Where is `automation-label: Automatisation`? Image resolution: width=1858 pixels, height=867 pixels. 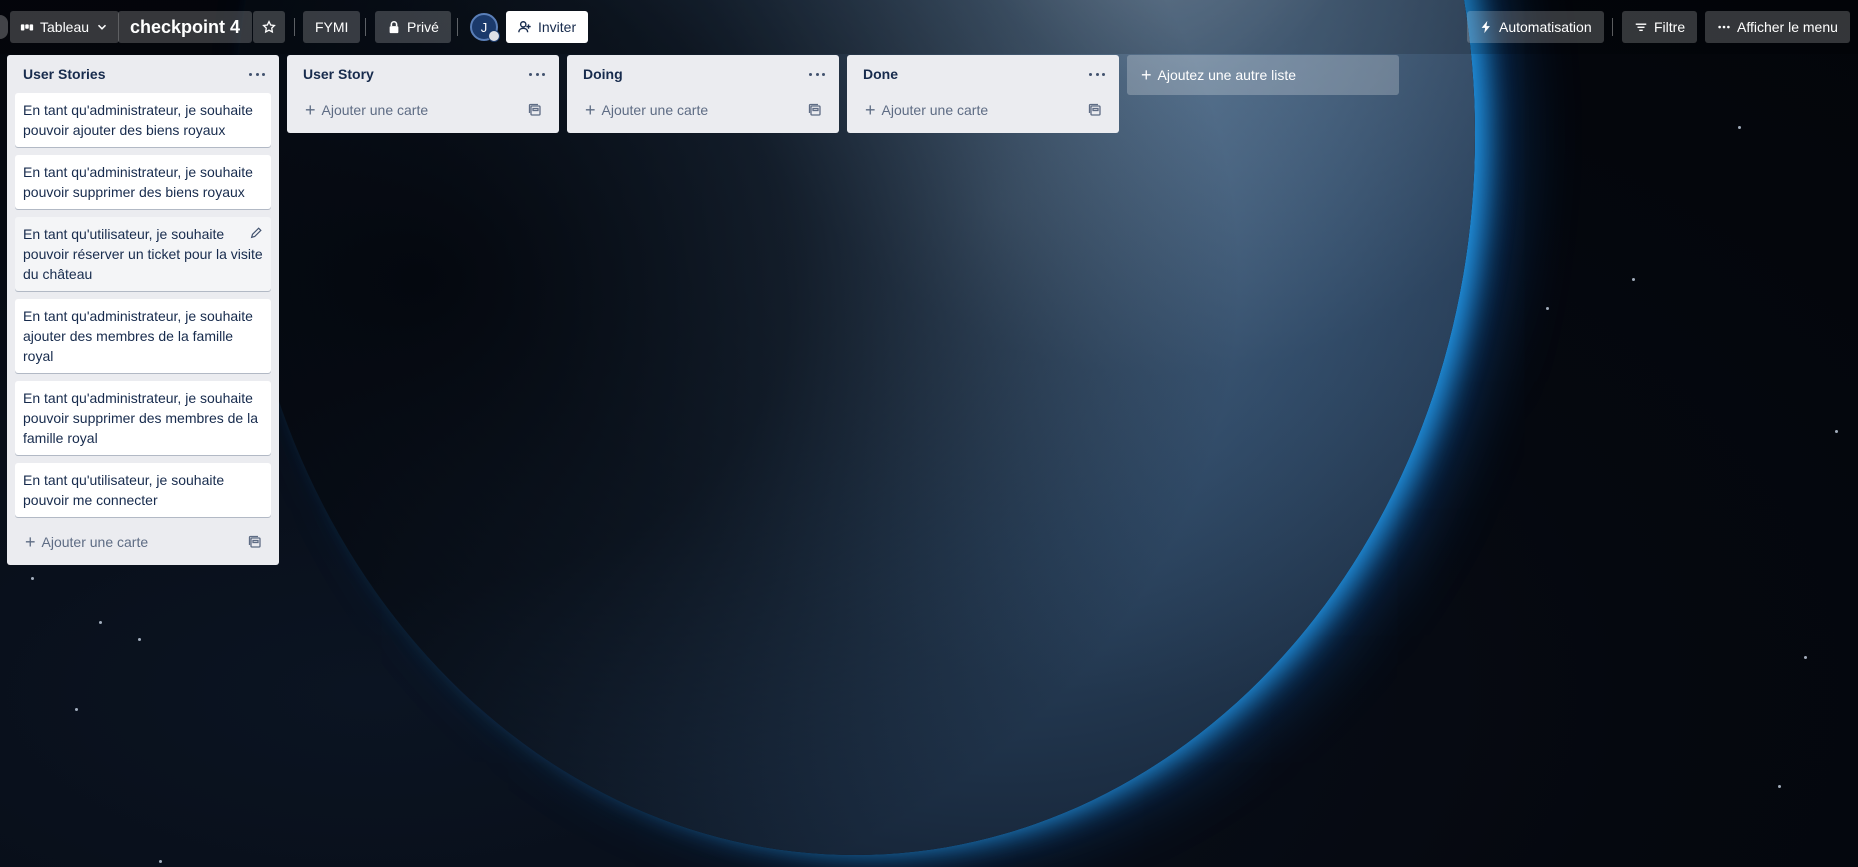 automation-label: Automatisation is located at coordinates (1545, 27).